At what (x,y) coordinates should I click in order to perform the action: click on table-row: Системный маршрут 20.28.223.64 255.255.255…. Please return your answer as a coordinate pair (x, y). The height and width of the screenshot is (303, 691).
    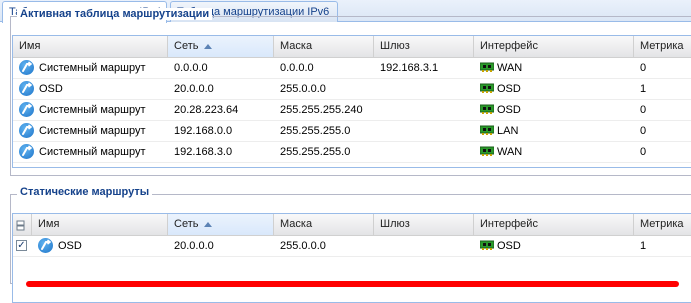
    Looking at the image, I should click on (352, 110).